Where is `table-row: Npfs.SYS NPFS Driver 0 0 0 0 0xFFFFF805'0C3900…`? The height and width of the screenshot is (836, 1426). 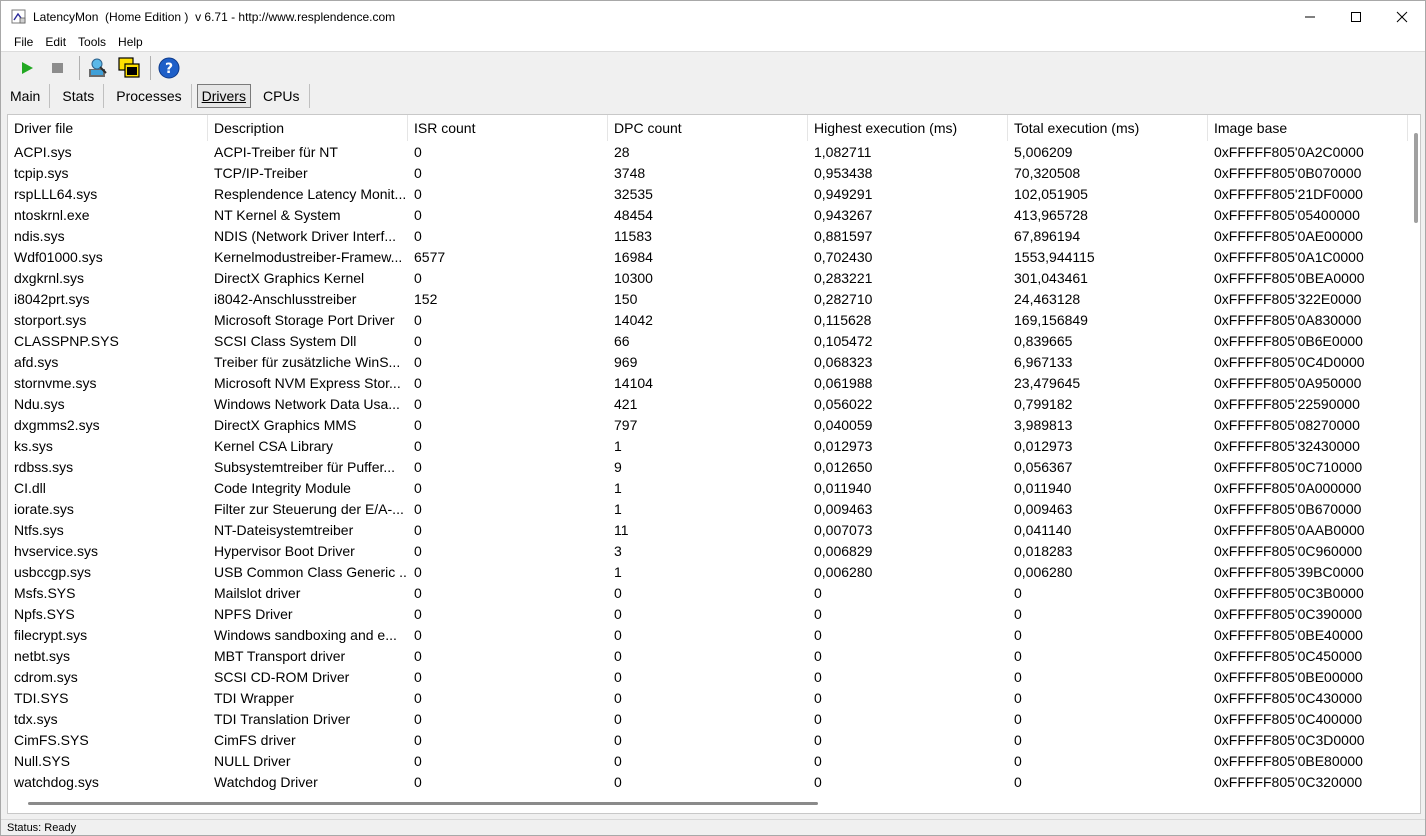
table-row: Npfs.SYS NPFS Driver 0 0 0 0 0xFFFFF805'0C3900… is located at coordinates (708, 613).